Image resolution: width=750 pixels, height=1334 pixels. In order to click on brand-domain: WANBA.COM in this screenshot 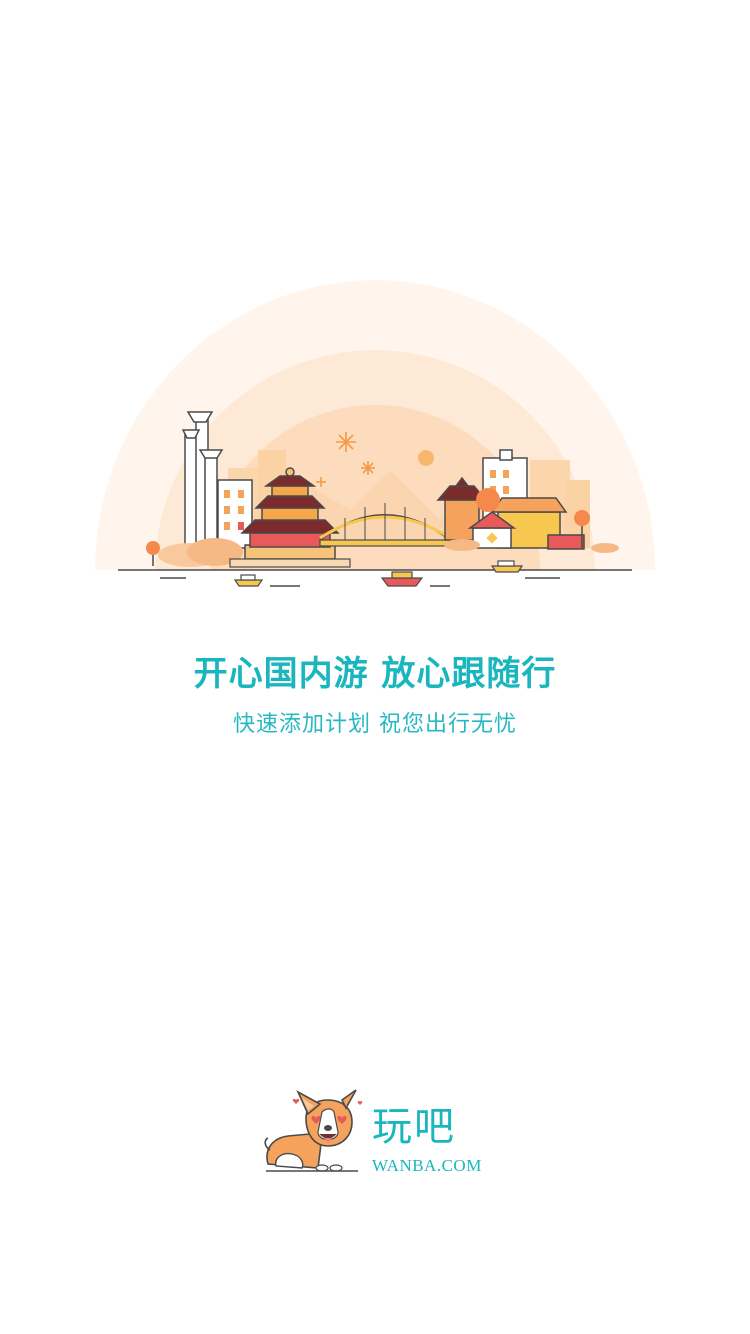, I will do `click(427, 1165)`.